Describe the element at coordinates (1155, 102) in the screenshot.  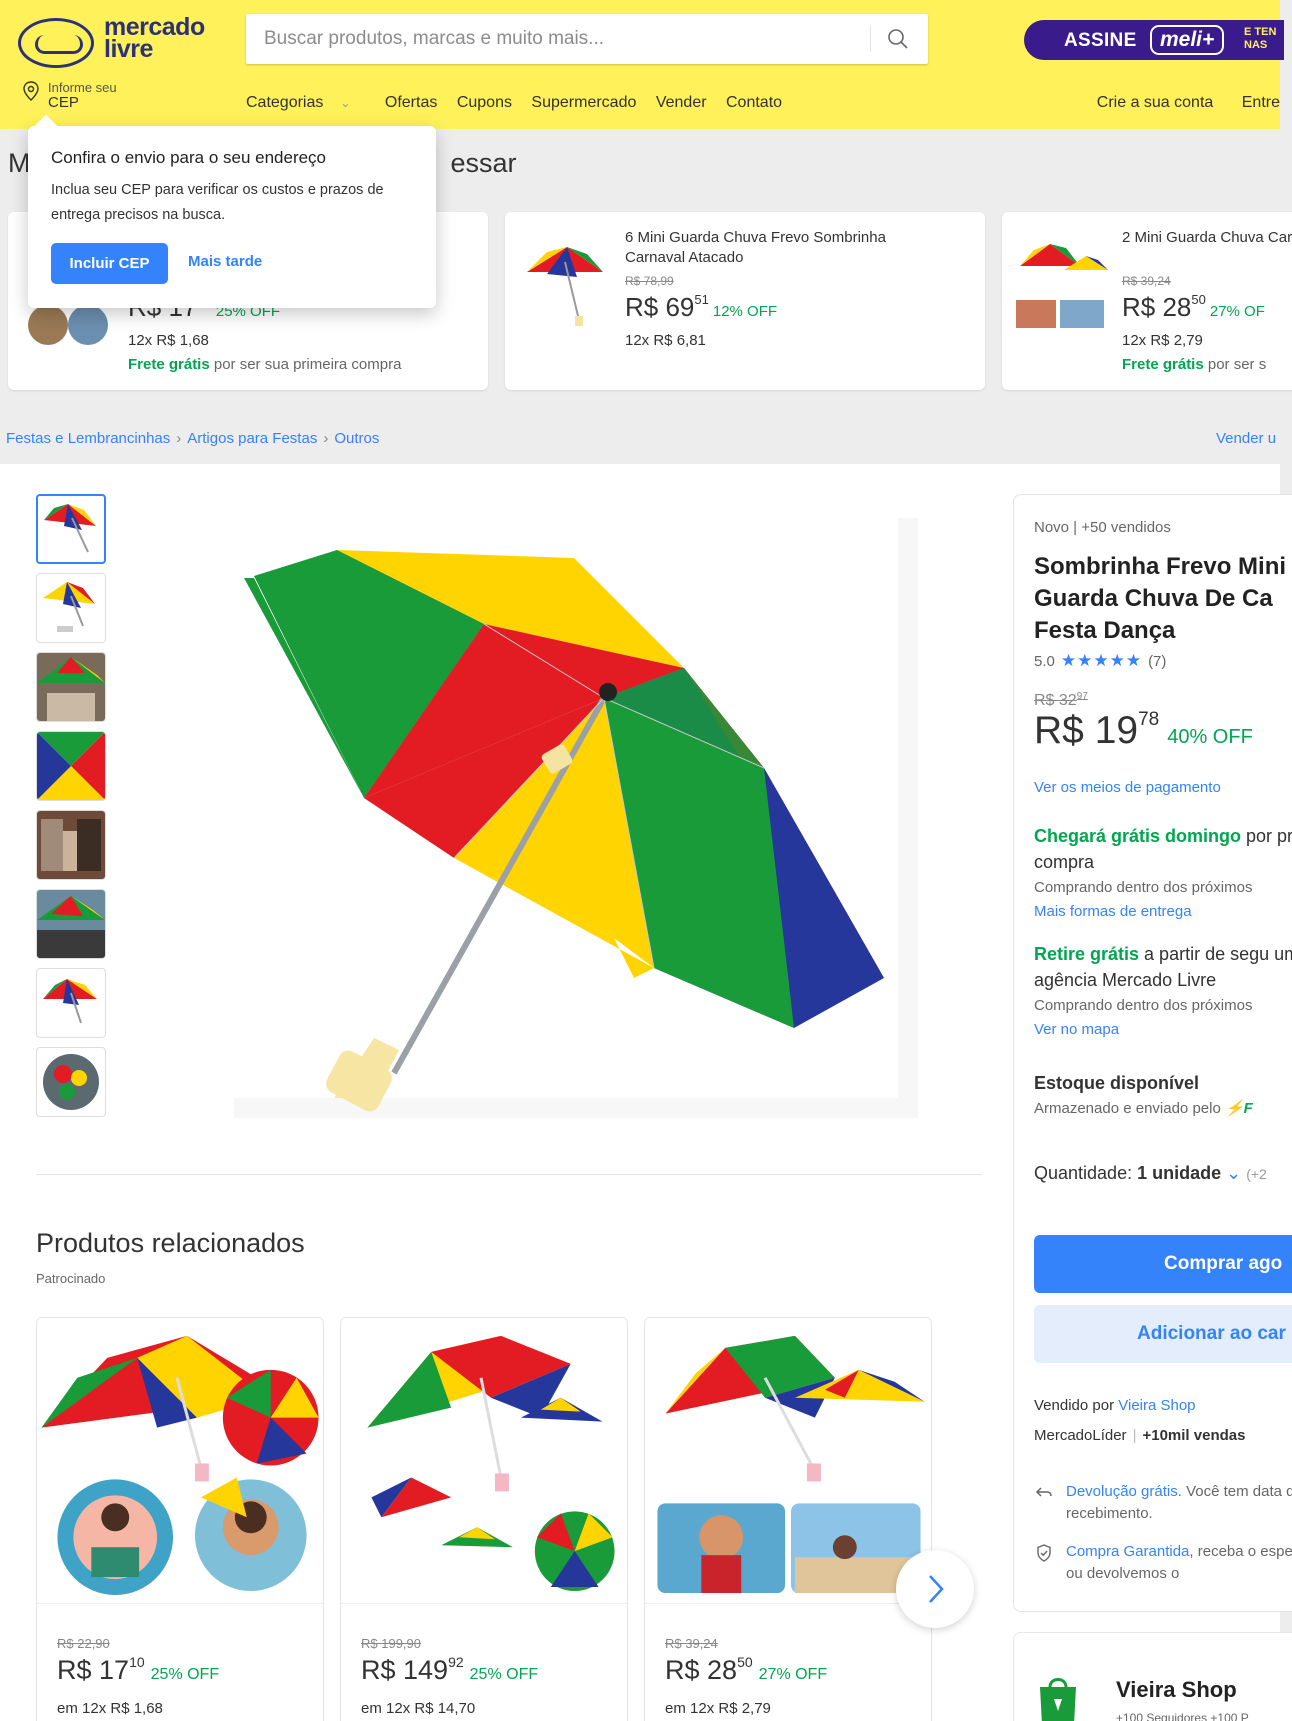
I see `create-account-link: Crie a sua conta` at that location.